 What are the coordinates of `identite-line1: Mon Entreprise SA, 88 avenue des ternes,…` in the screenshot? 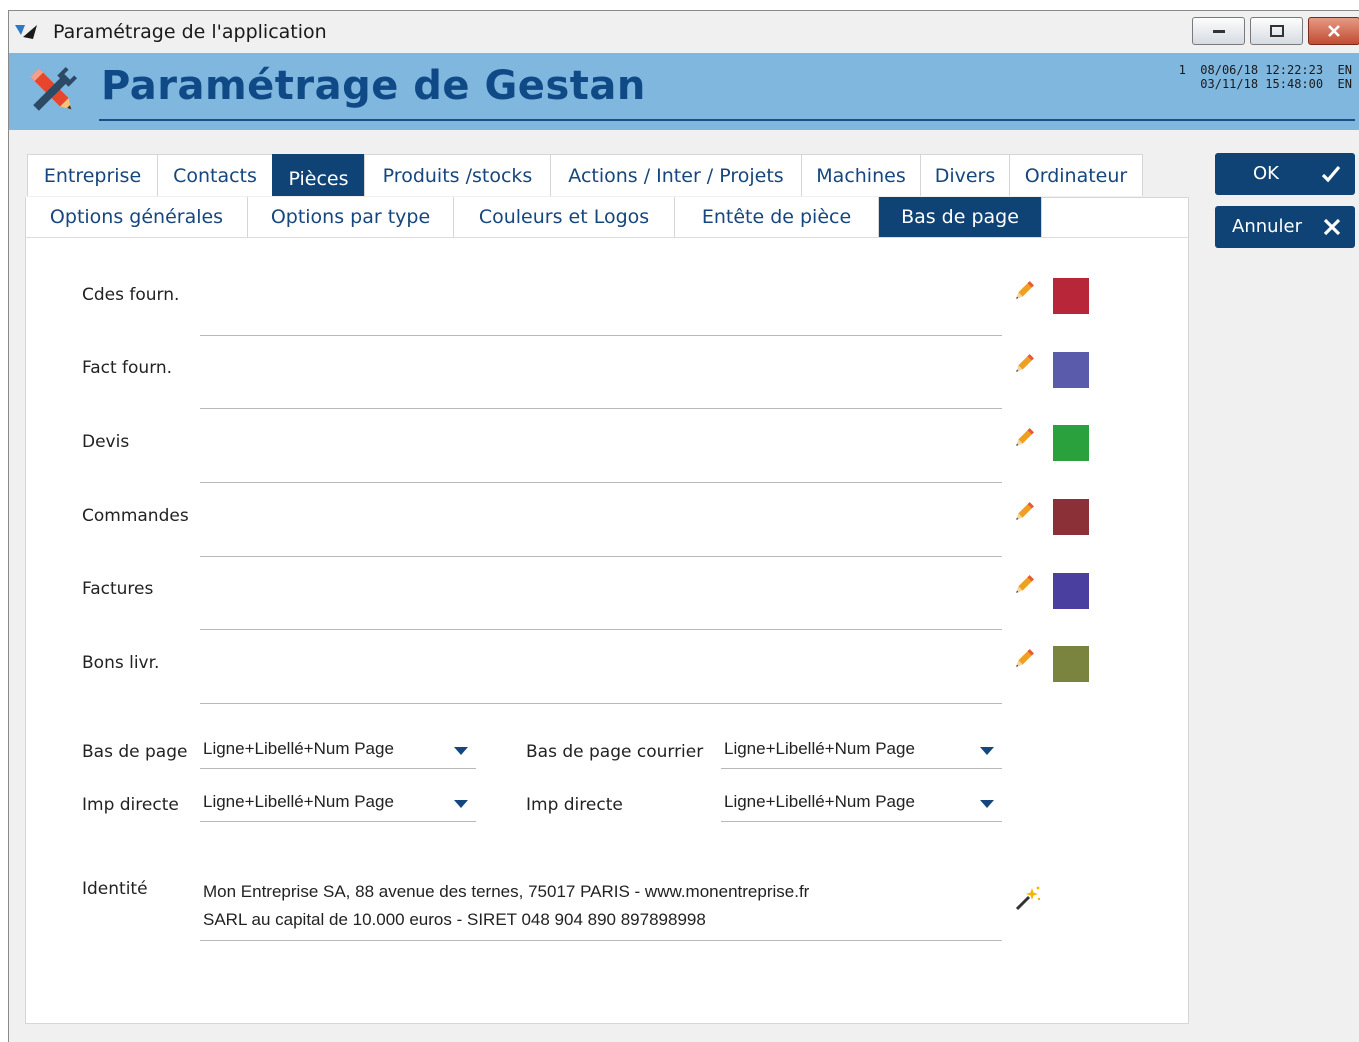 It's located at (506, 891).